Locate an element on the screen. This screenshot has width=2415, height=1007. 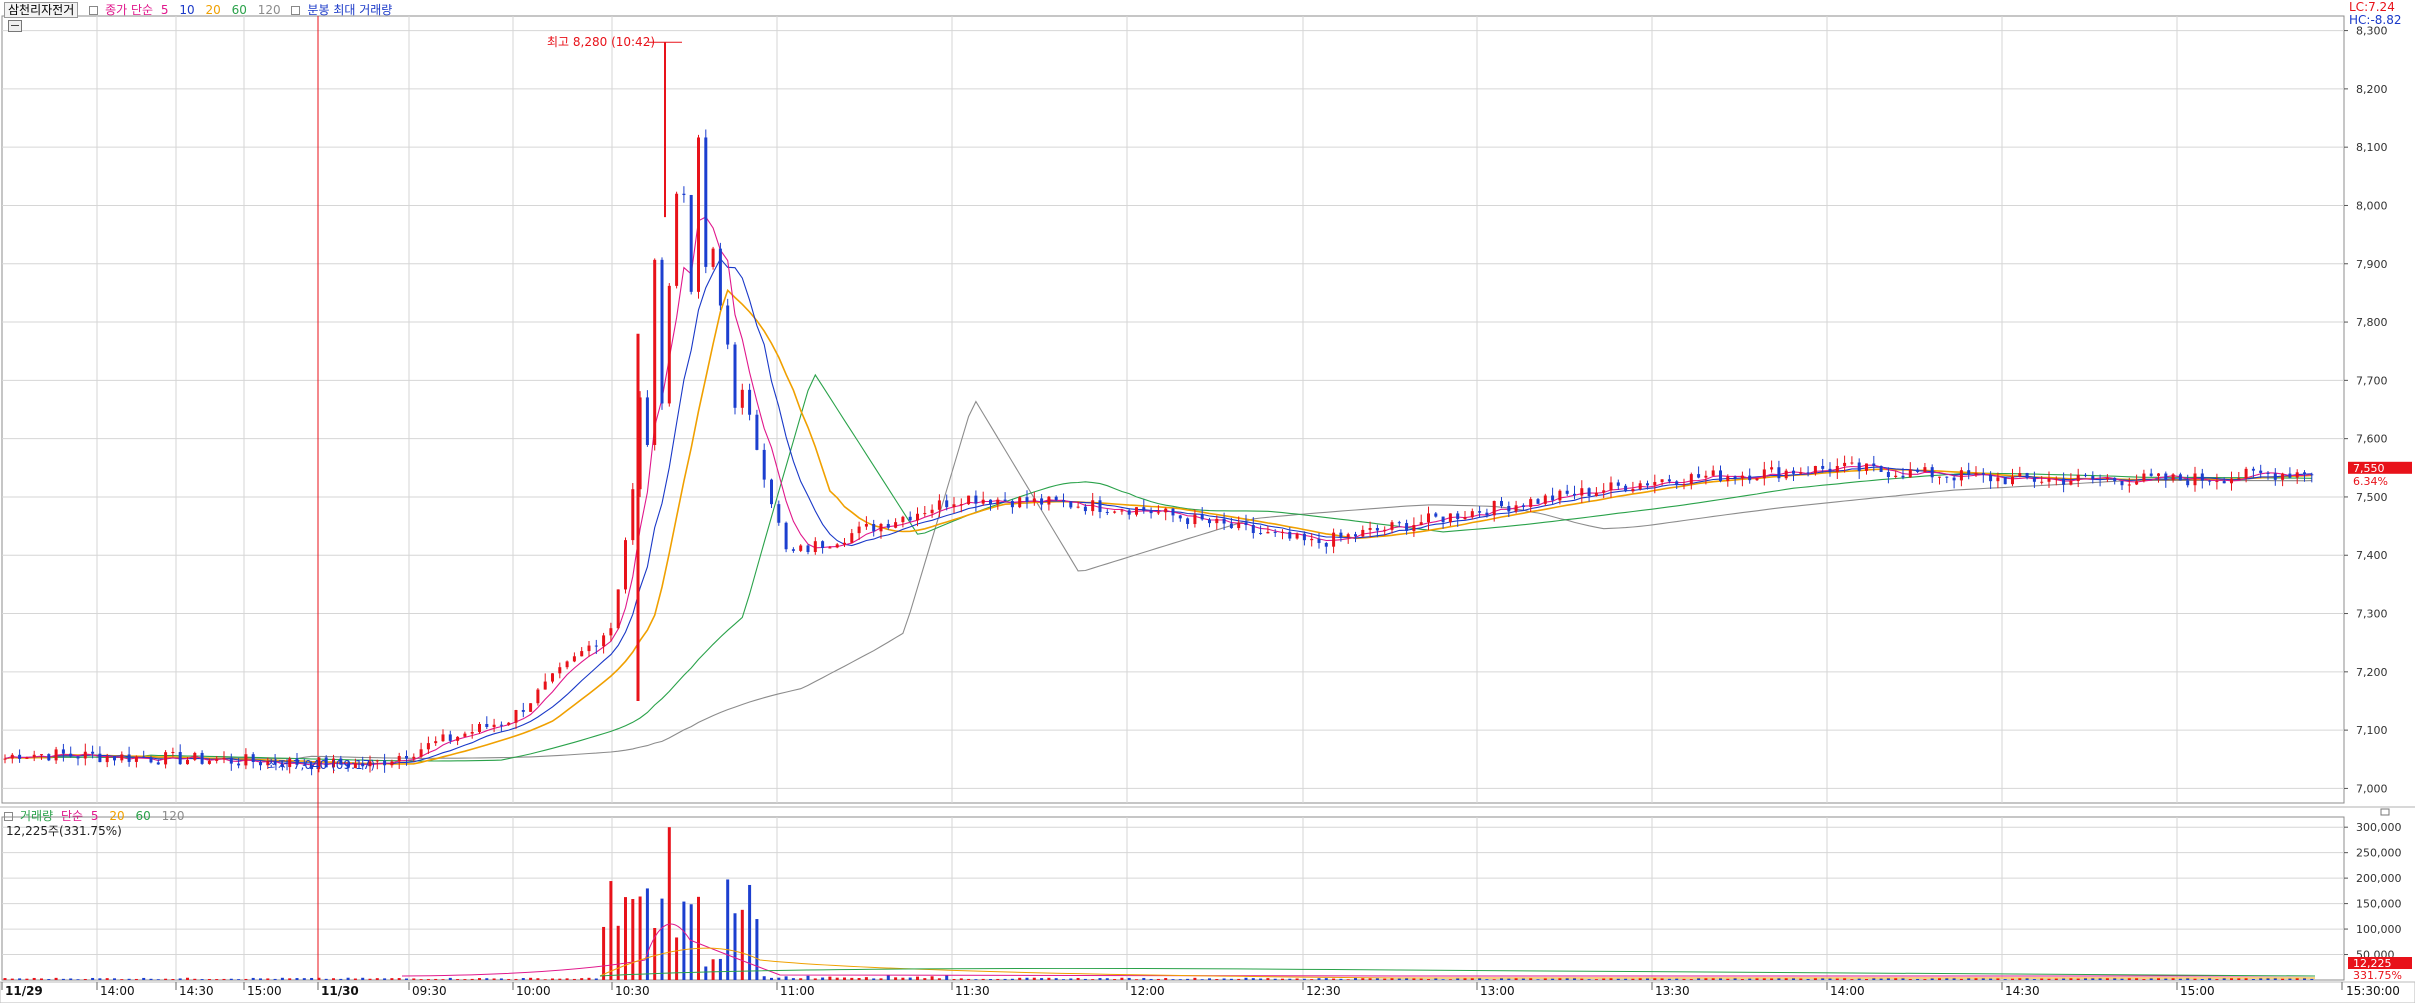
legend-ma60: 60 is located at coordinates (239, 10).